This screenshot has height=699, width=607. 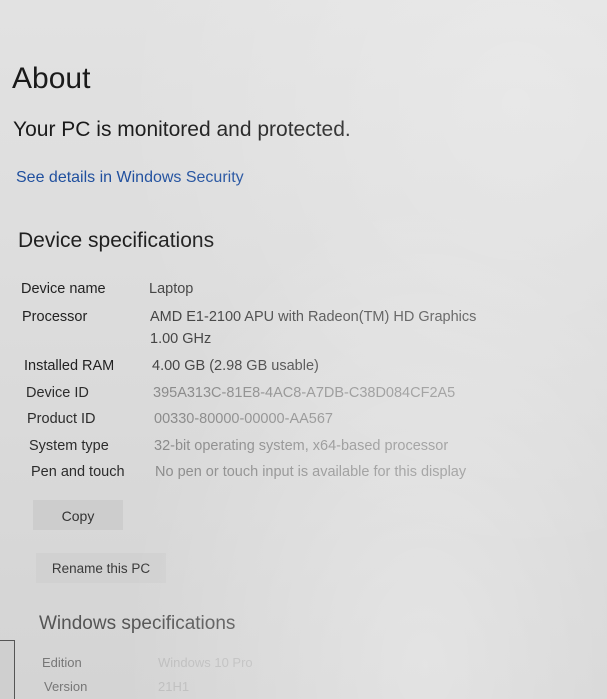 I want to click on spec-value: Laptop, so click(x=171, y=289).